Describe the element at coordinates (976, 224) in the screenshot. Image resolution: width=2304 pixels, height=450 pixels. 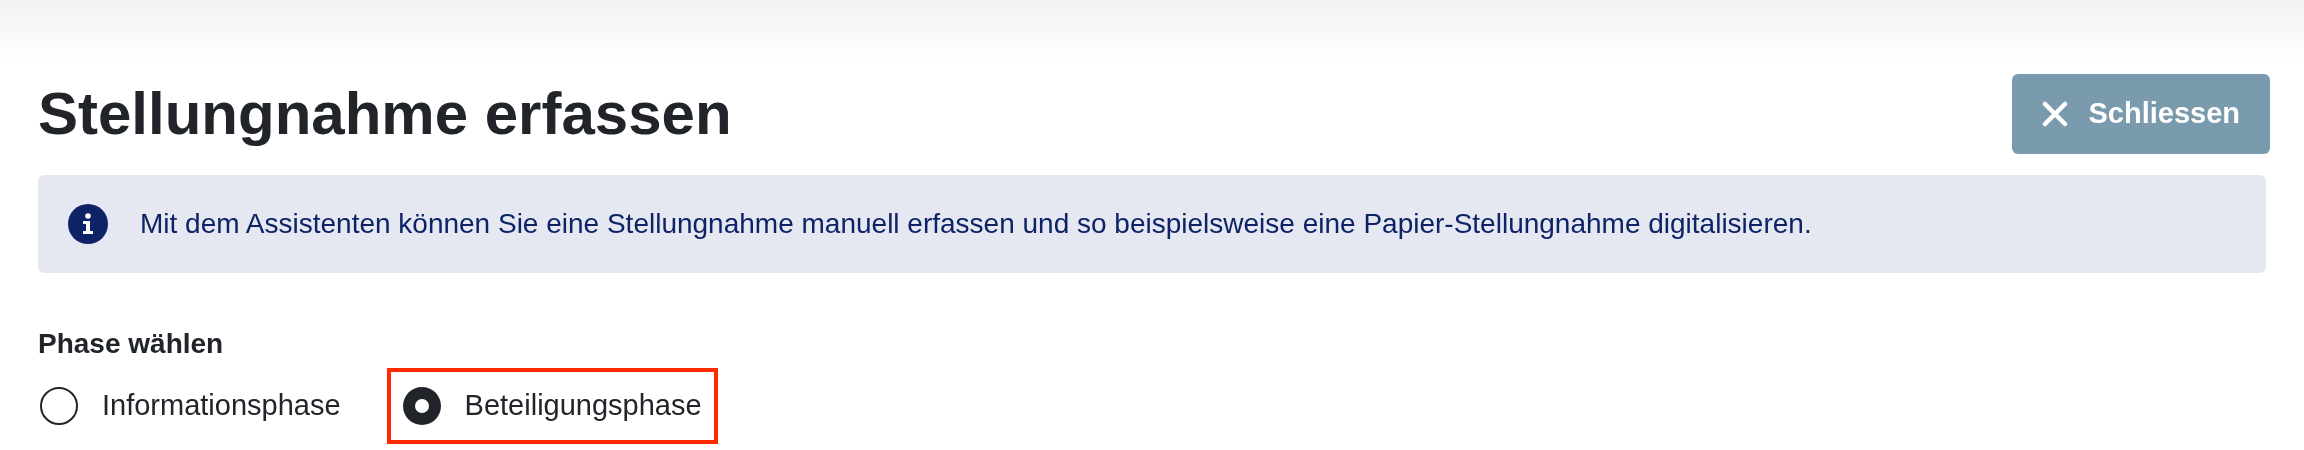
I see `info-text: Mit dem Assistenten können Sie eine Stellungnahme manuell erfassen und so beispielsweise eine Papier-Stellungnahme digitalisieren.` at that location.